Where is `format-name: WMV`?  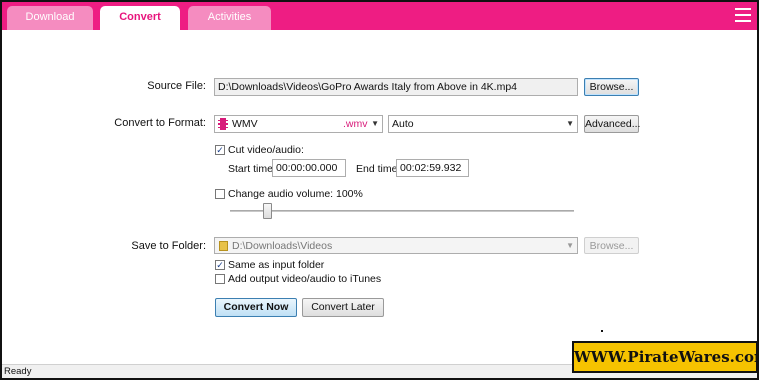 format-name: WMV is located at coordinates (245, 124).